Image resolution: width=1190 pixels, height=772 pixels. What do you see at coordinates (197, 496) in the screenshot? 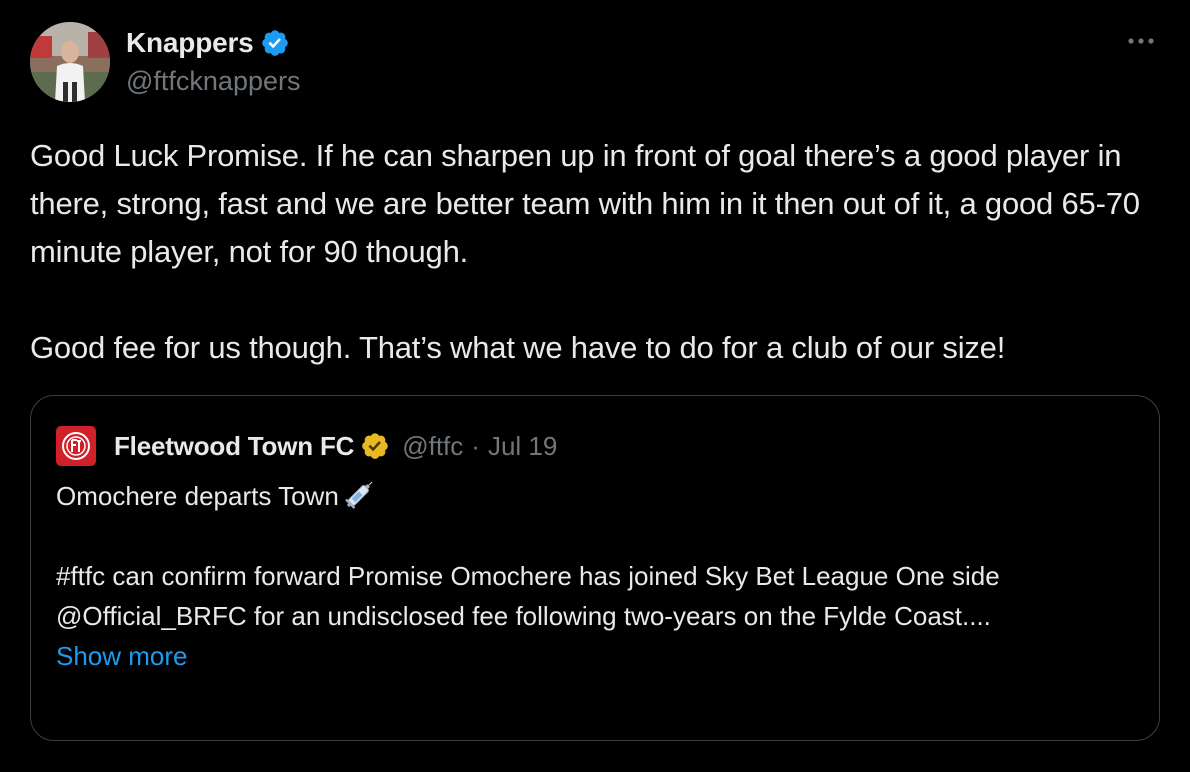
I see `quoted-headline: Omochere departs Town` at bounding box center [197, 496].